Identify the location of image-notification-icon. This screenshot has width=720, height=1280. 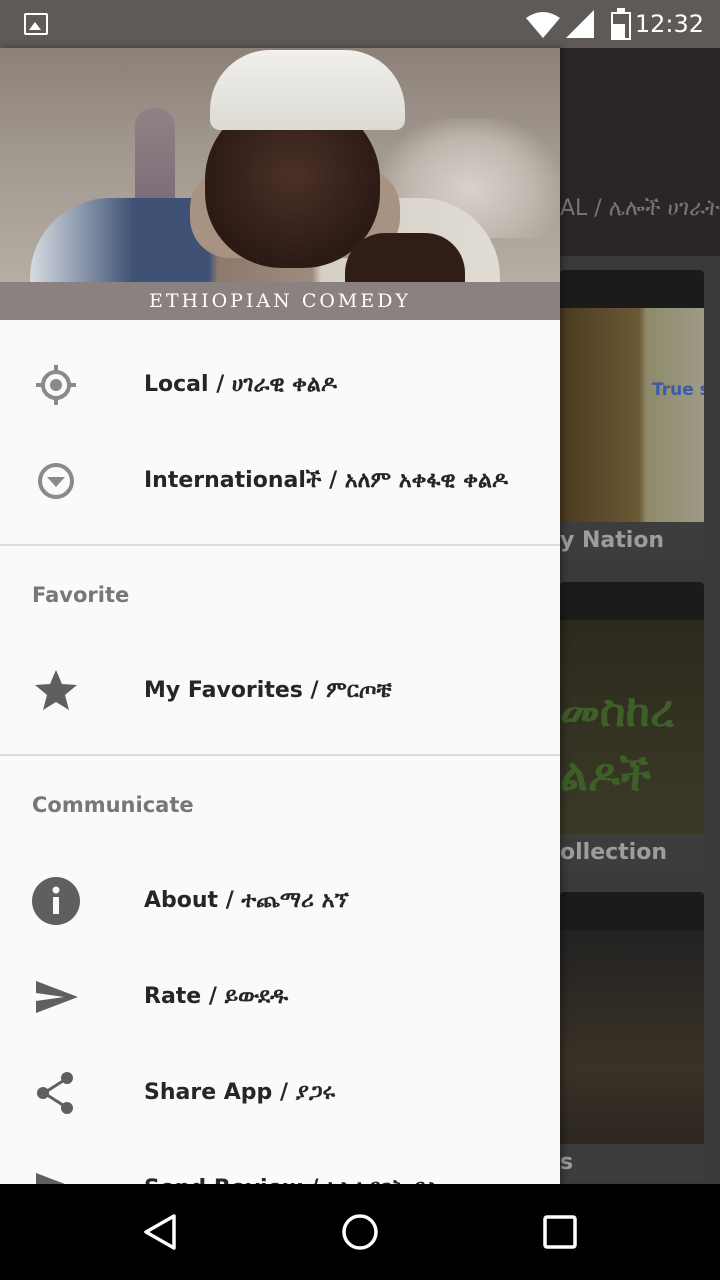
(36, 24).